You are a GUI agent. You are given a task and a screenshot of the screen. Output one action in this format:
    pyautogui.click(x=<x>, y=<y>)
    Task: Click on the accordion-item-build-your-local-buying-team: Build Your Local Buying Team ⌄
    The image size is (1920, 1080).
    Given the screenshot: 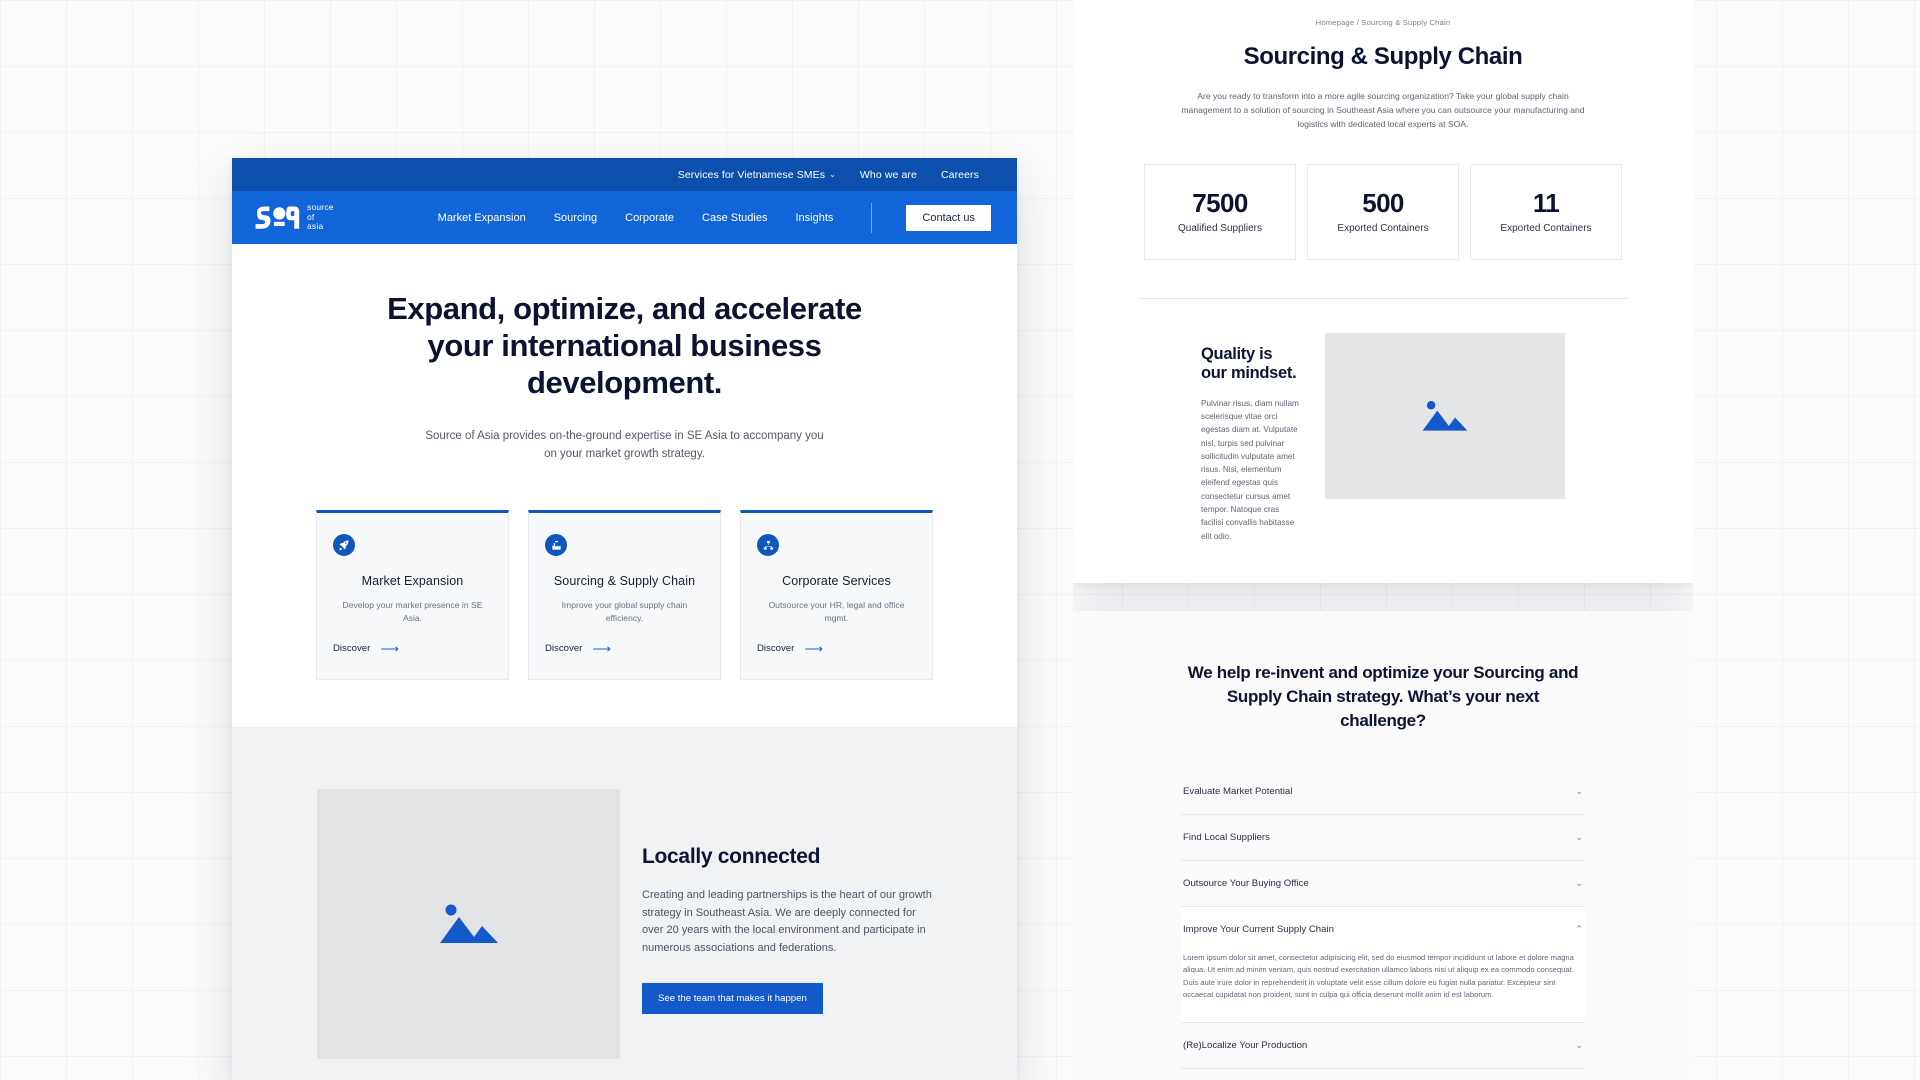 What is the action you would take?
    pyautogui.click(x=1383, y=1074)
    